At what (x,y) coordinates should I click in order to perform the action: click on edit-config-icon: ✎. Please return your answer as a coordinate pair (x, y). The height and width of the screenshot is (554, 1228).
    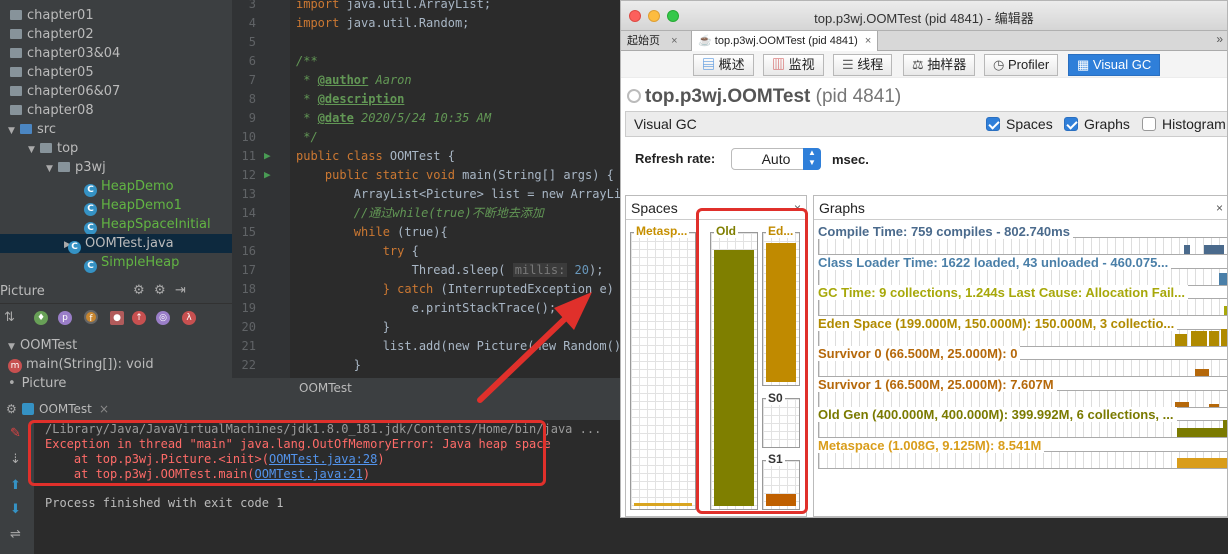
    Looking at the image, I should click on (15, 433).